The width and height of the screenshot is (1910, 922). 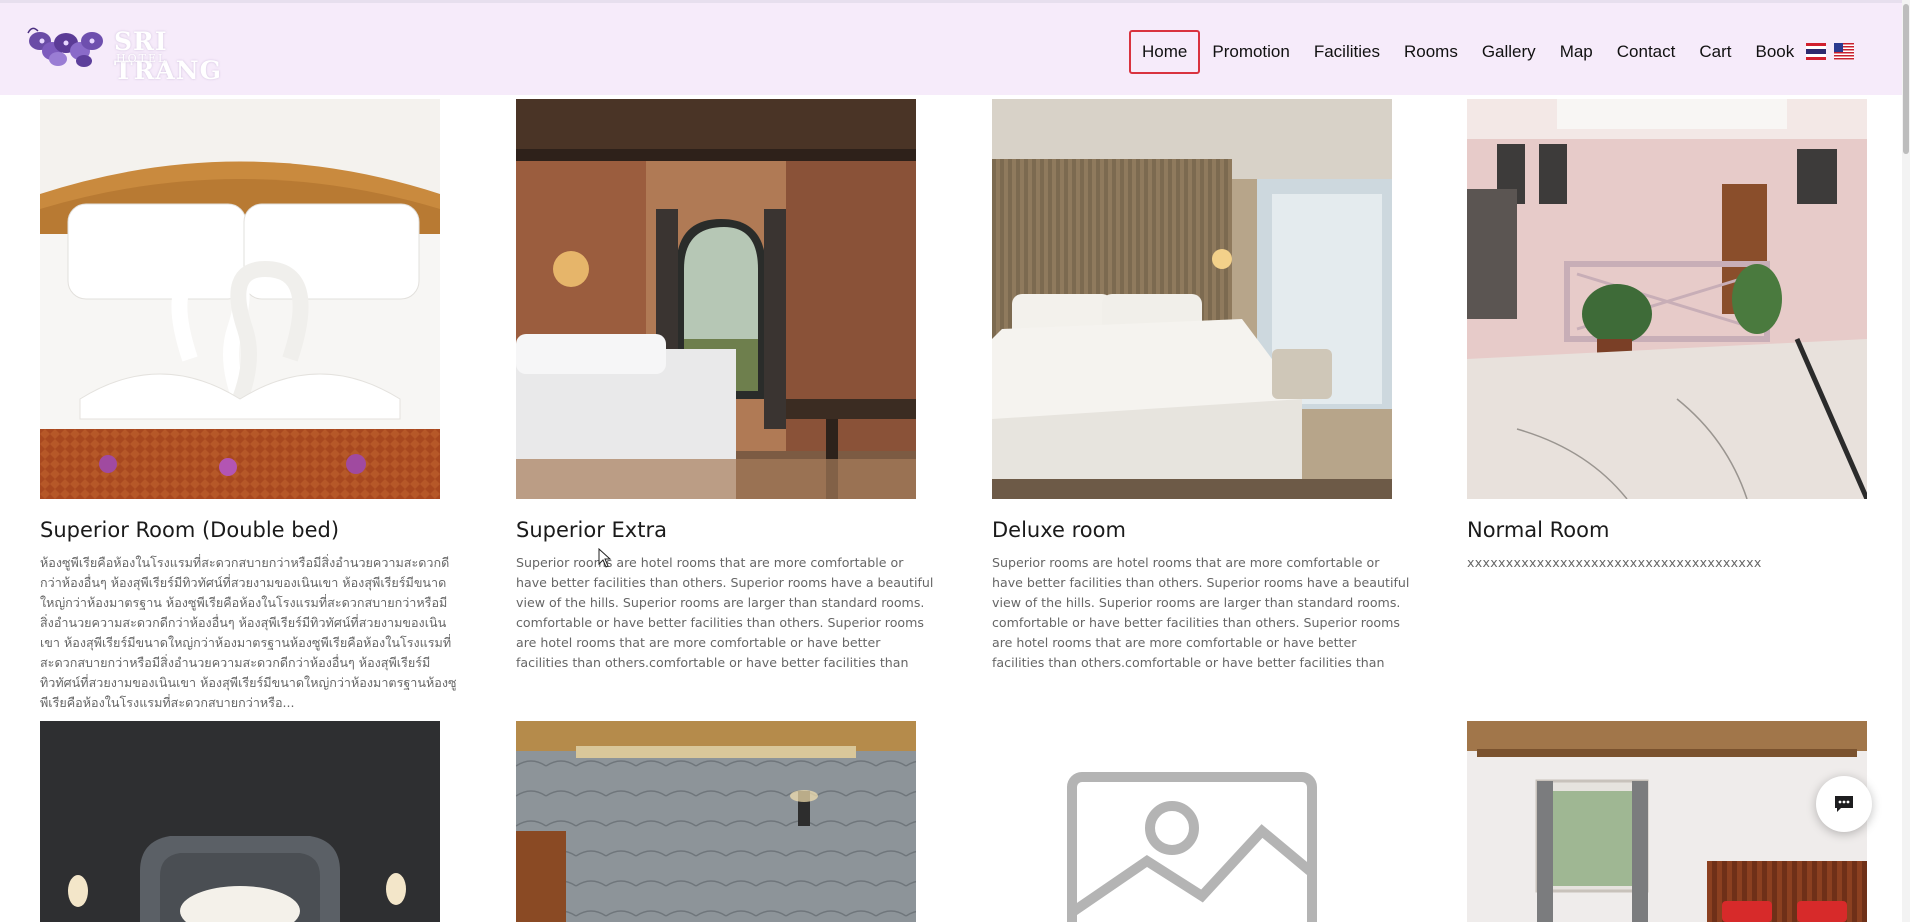 I want to click on room-title: Superior Room (Double bed), so click(x=189, y=530).